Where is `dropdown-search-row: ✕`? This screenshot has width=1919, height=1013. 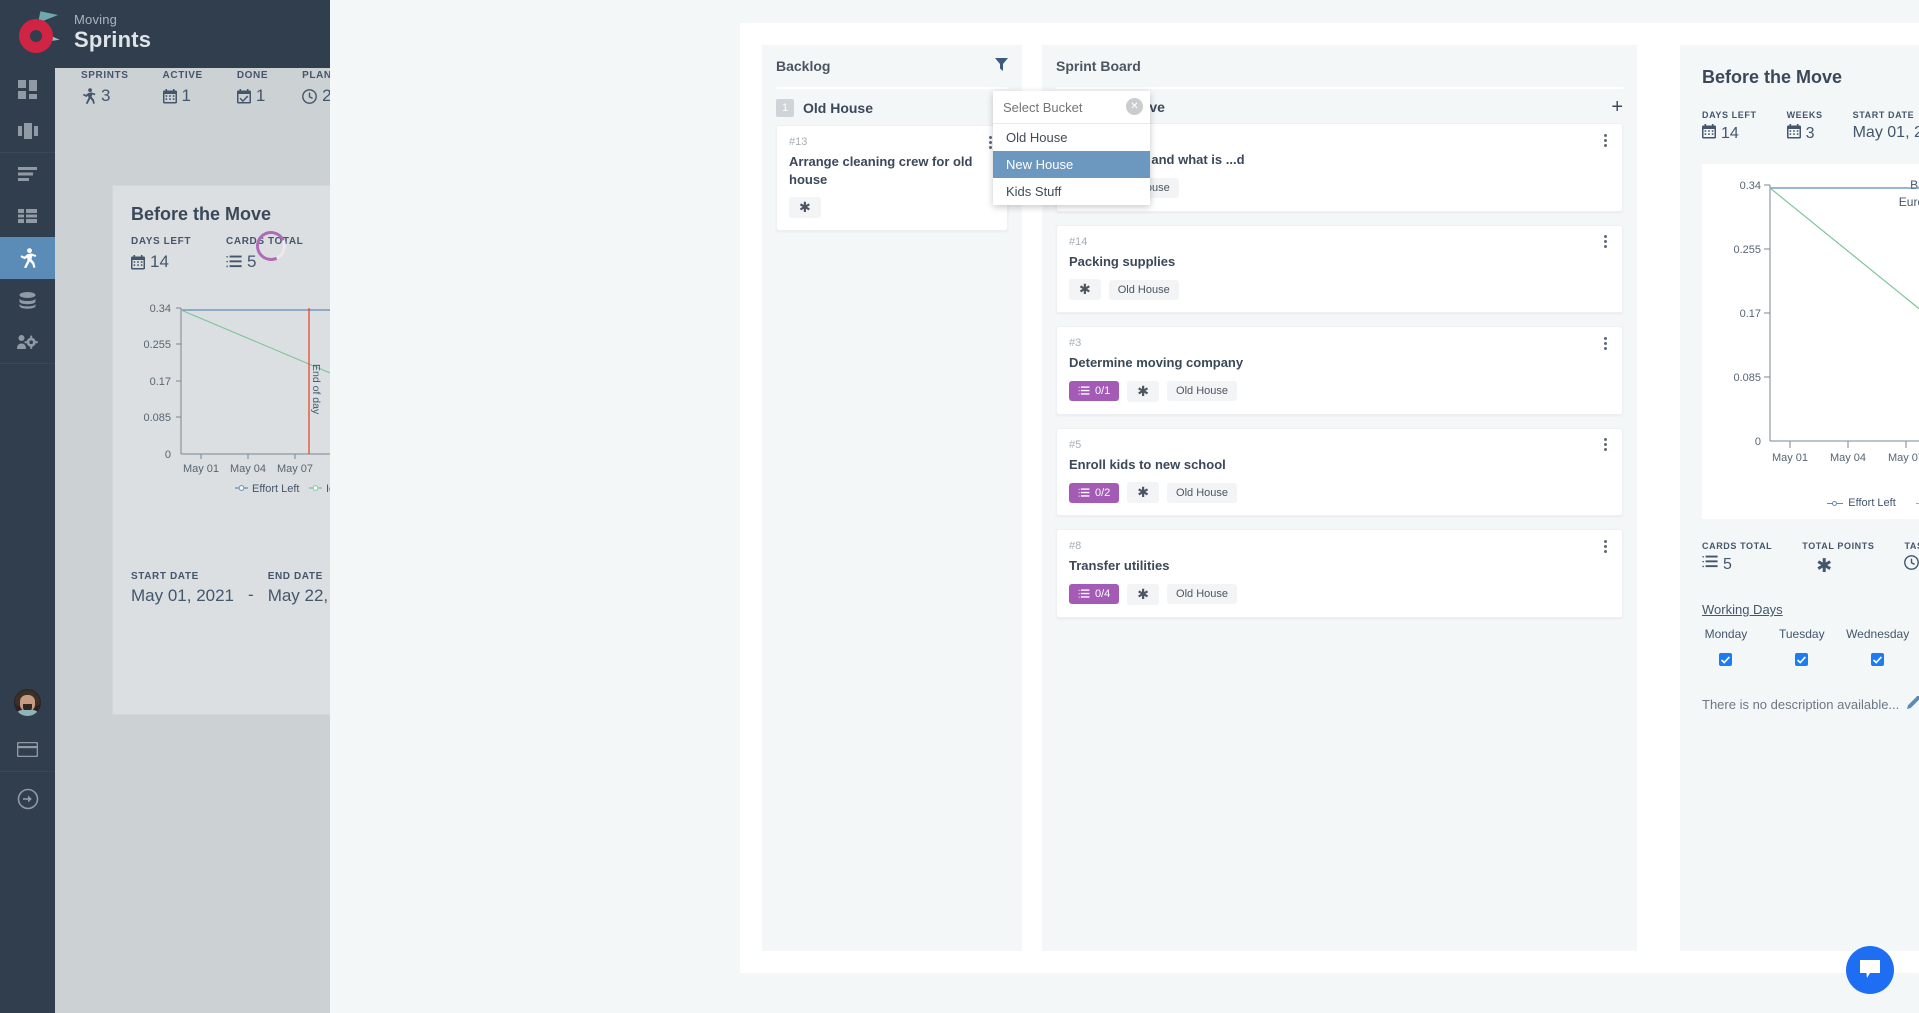
dropdown-search-row: ✕ is located at coordinates (1071, 107).